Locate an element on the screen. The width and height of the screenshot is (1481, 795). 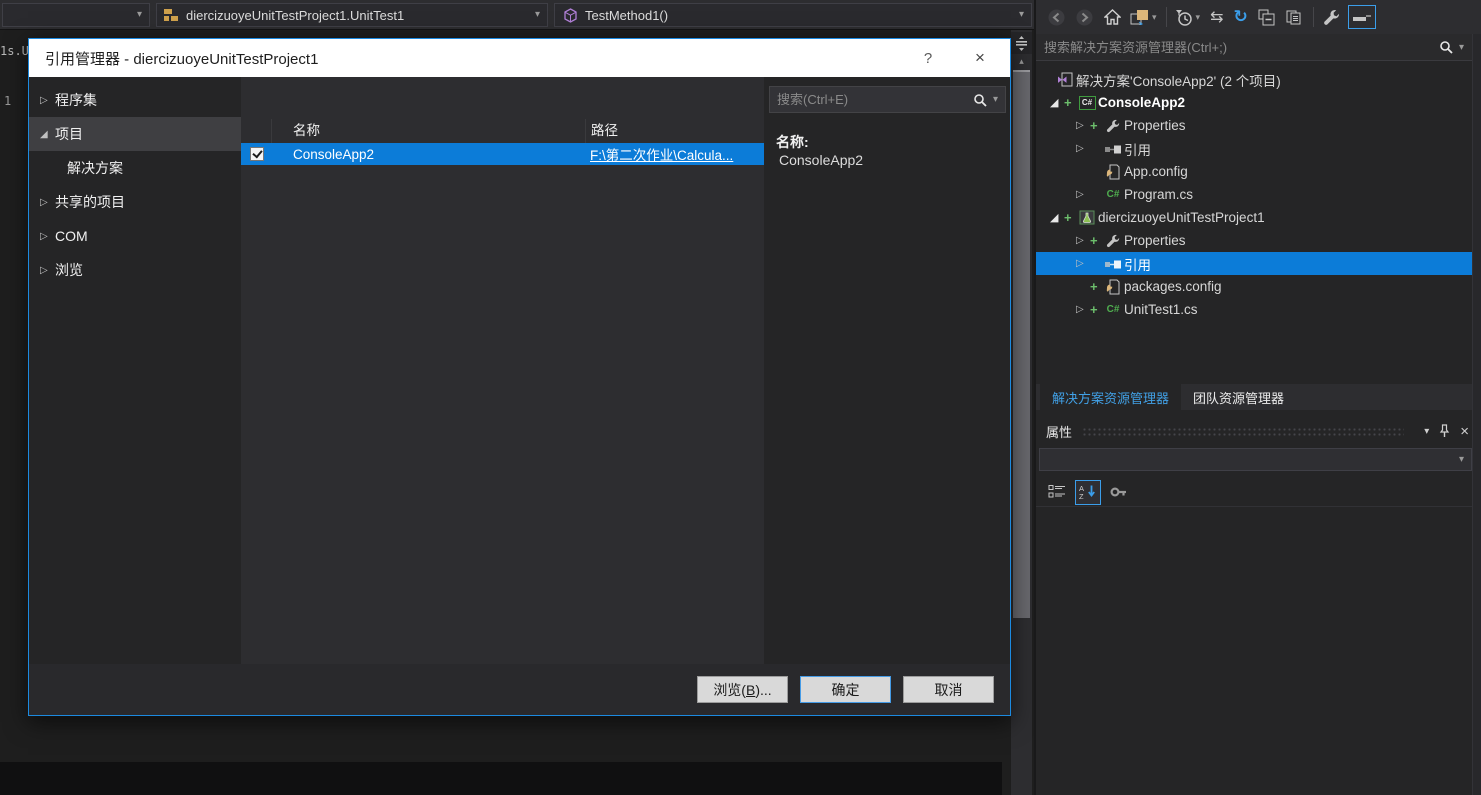
sync-with-active-document-icon: ⇆ is located at coordinates (1216, 17).